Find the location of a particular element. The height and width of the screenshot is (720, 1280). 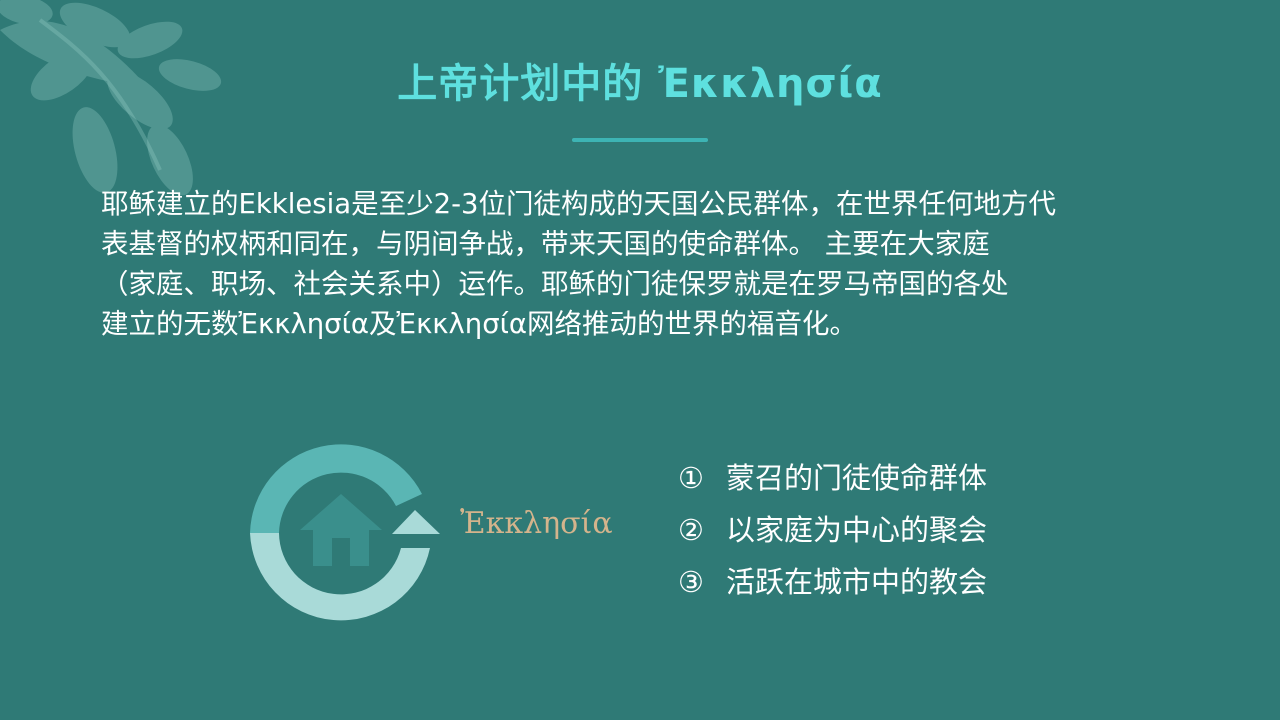

list-item: ① 蒙召的门徒使命群体 is located at coordinates (832, 478).